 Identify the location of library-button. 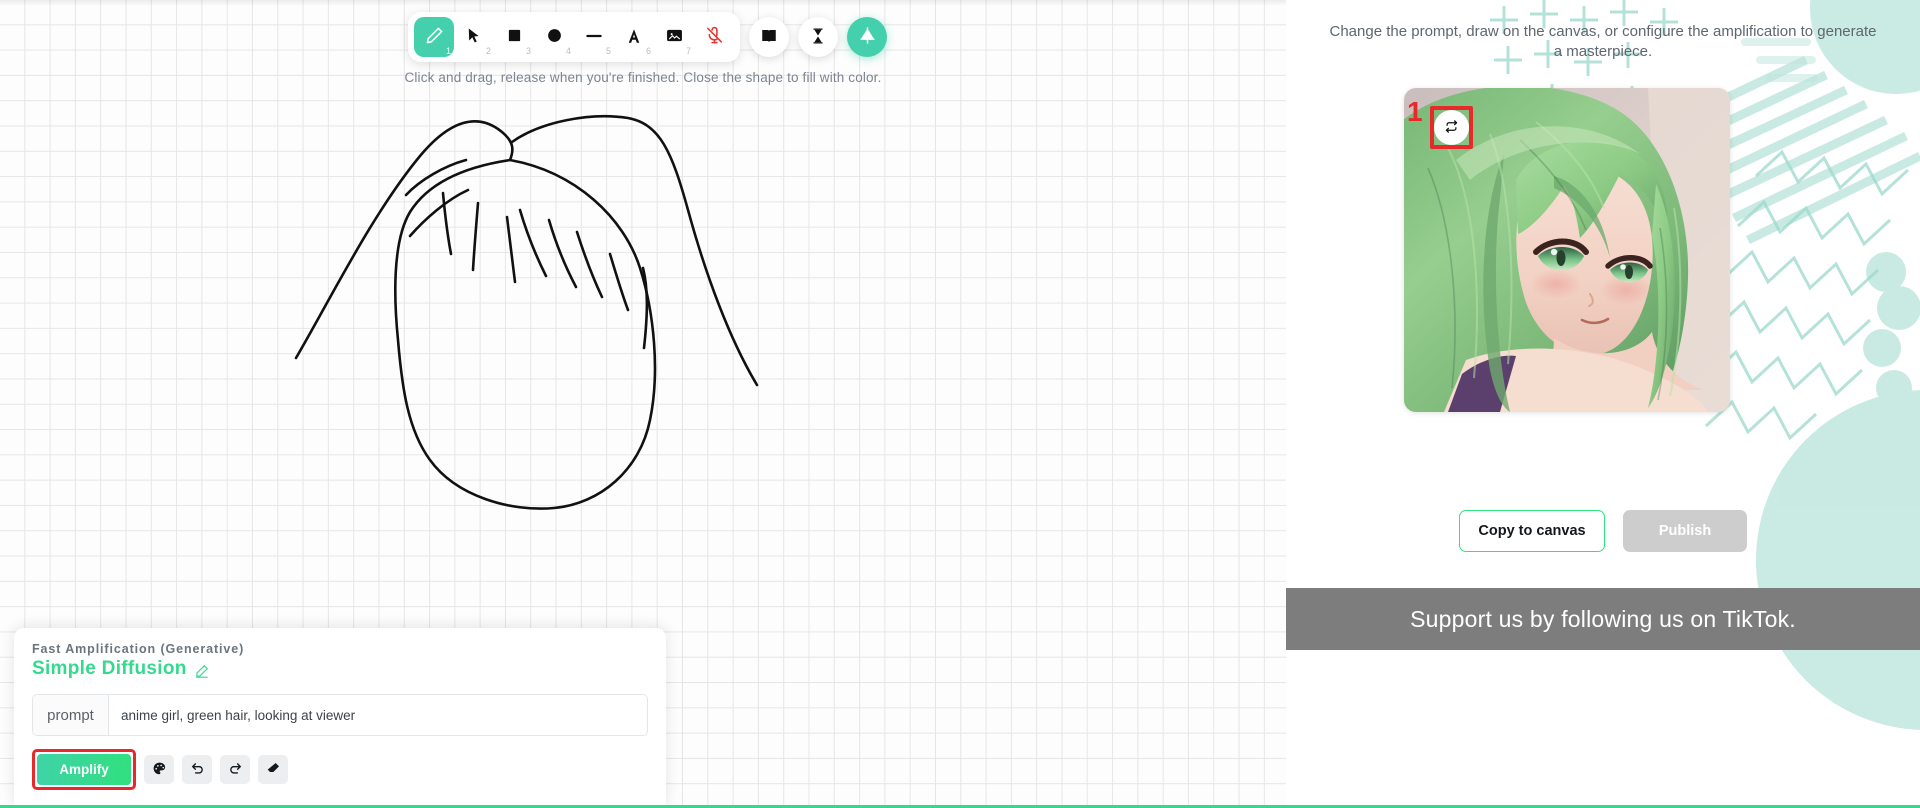
(769, 37).